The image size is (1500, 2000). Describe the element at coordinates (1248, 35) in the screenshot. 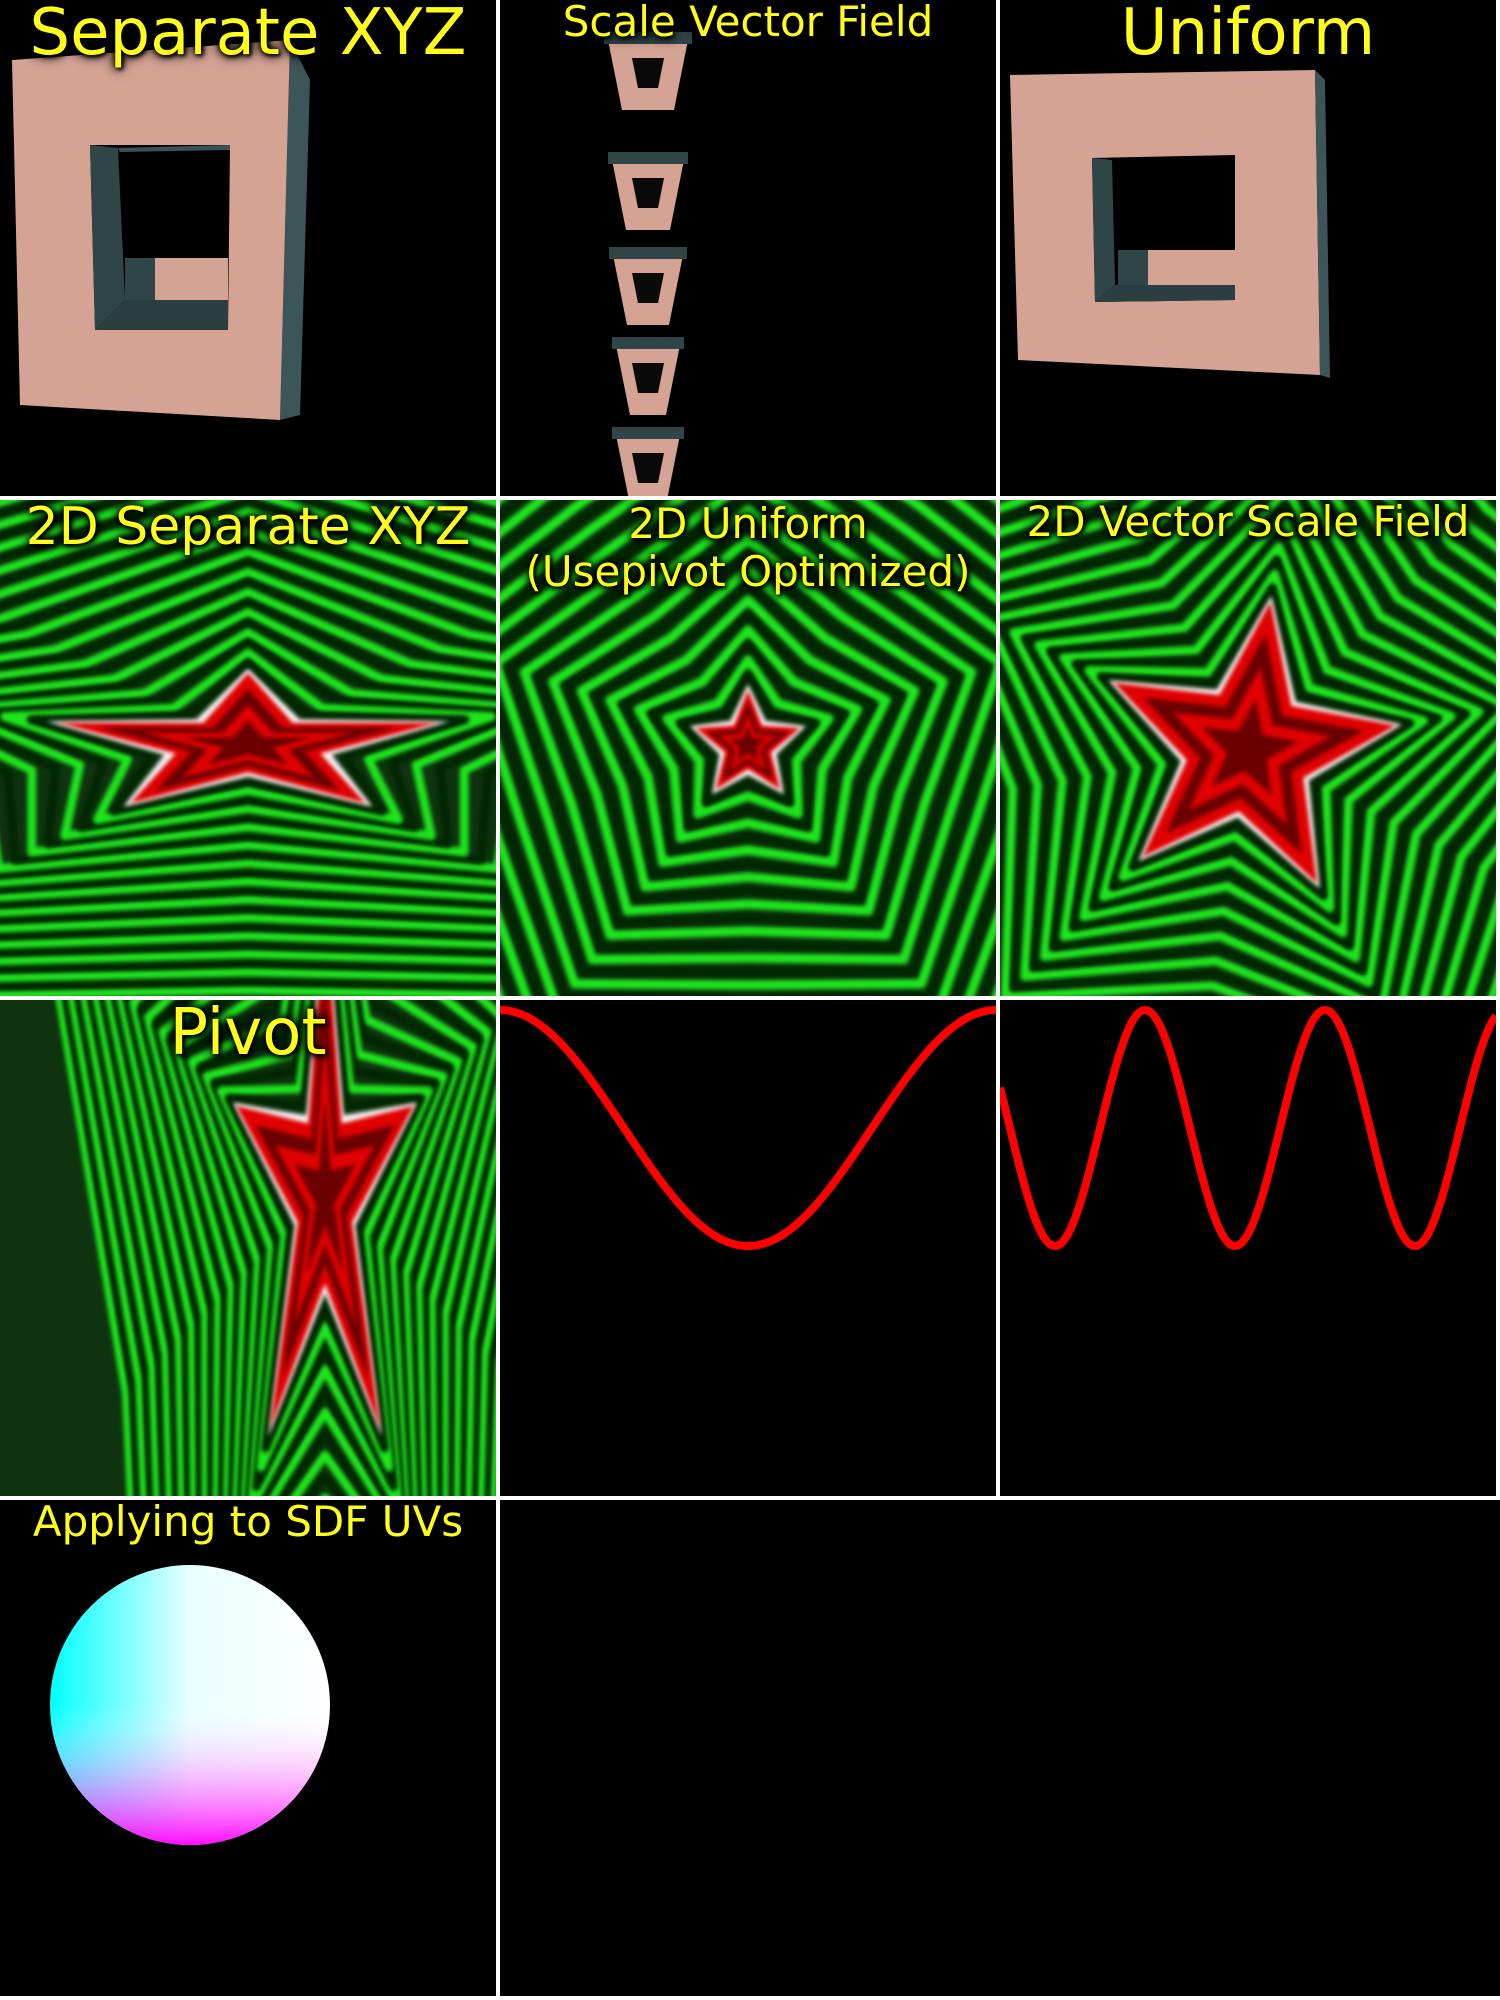

I see `panel-label: Uniform` at that location.